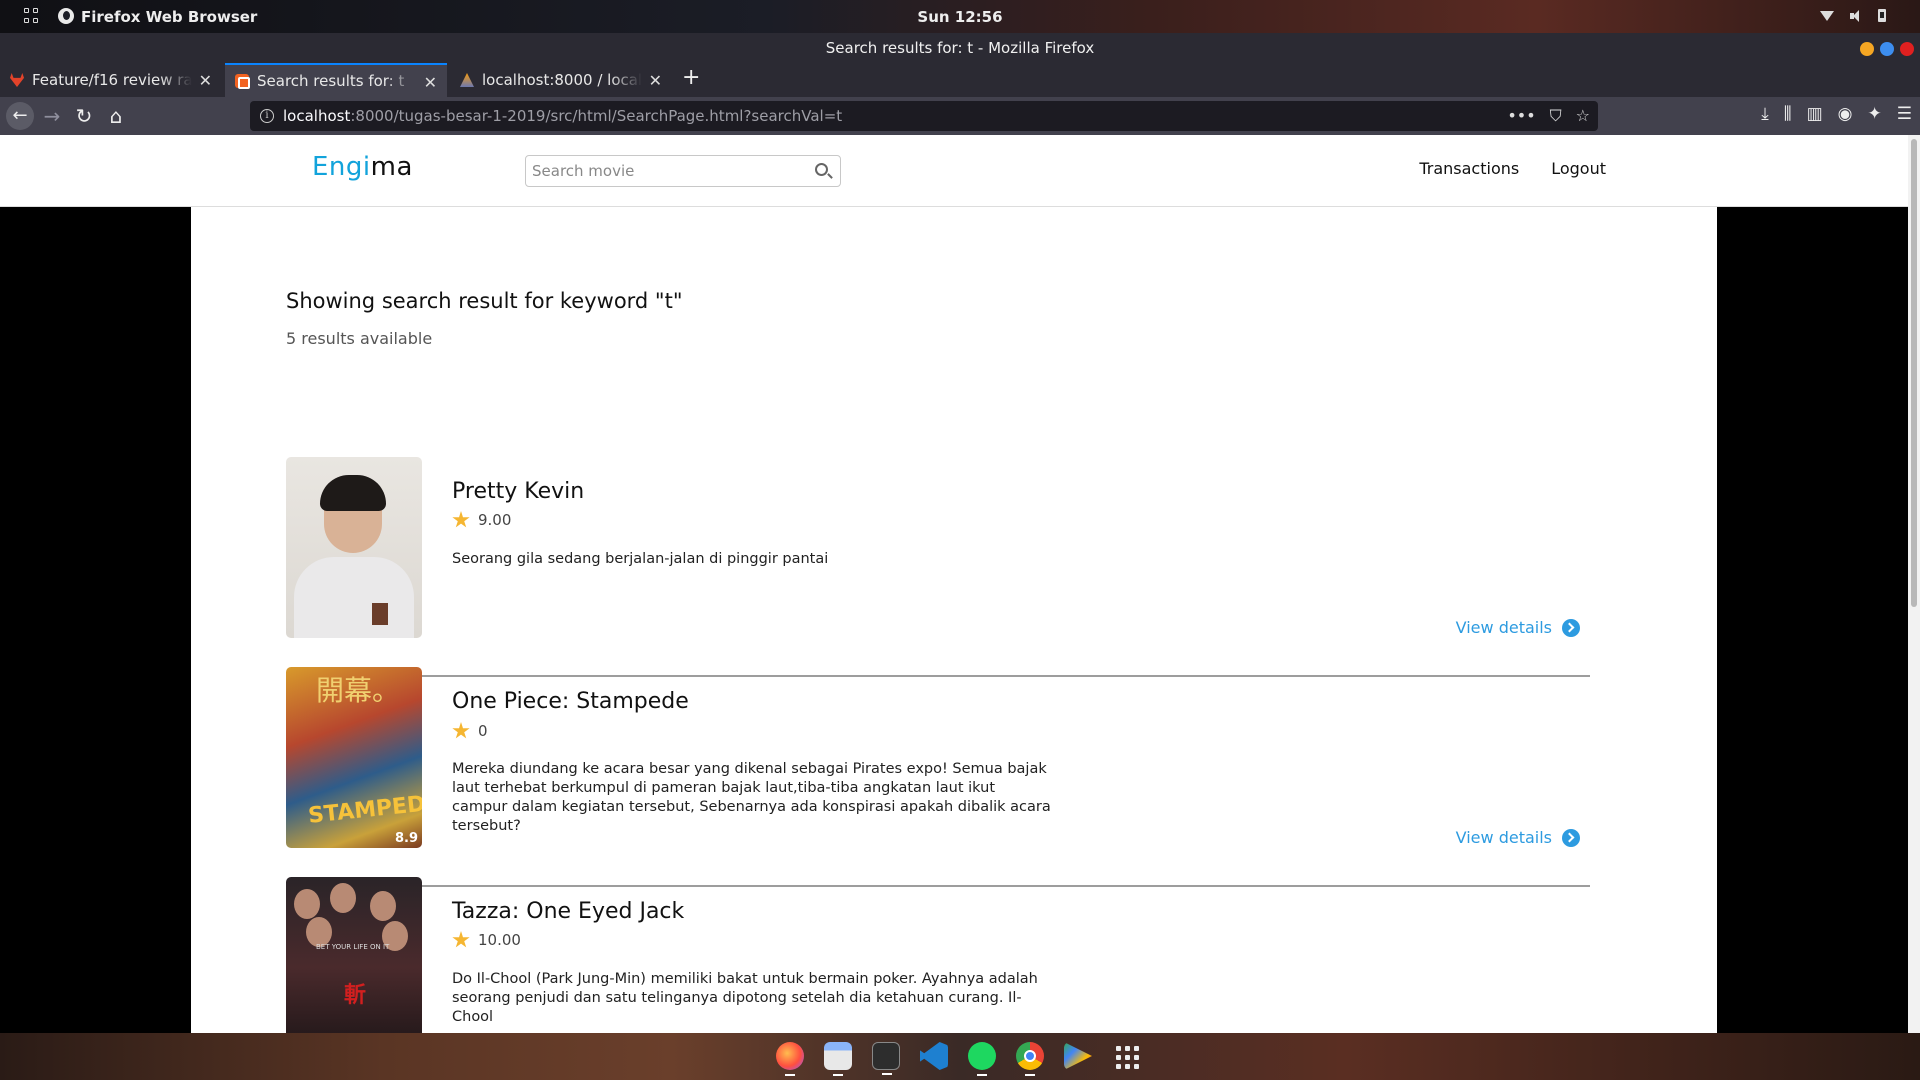 The width and height of the screenshot is (1920, 1080). I want to click on system-tray, so click(1853, 15).